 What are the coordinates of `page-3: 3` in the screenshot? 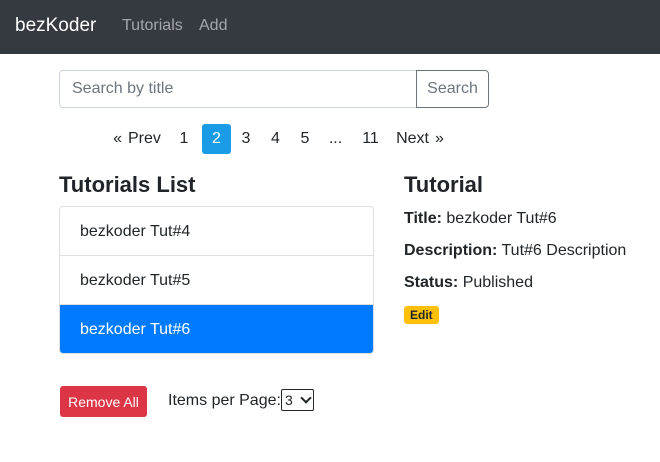 It's located at (246, 139).